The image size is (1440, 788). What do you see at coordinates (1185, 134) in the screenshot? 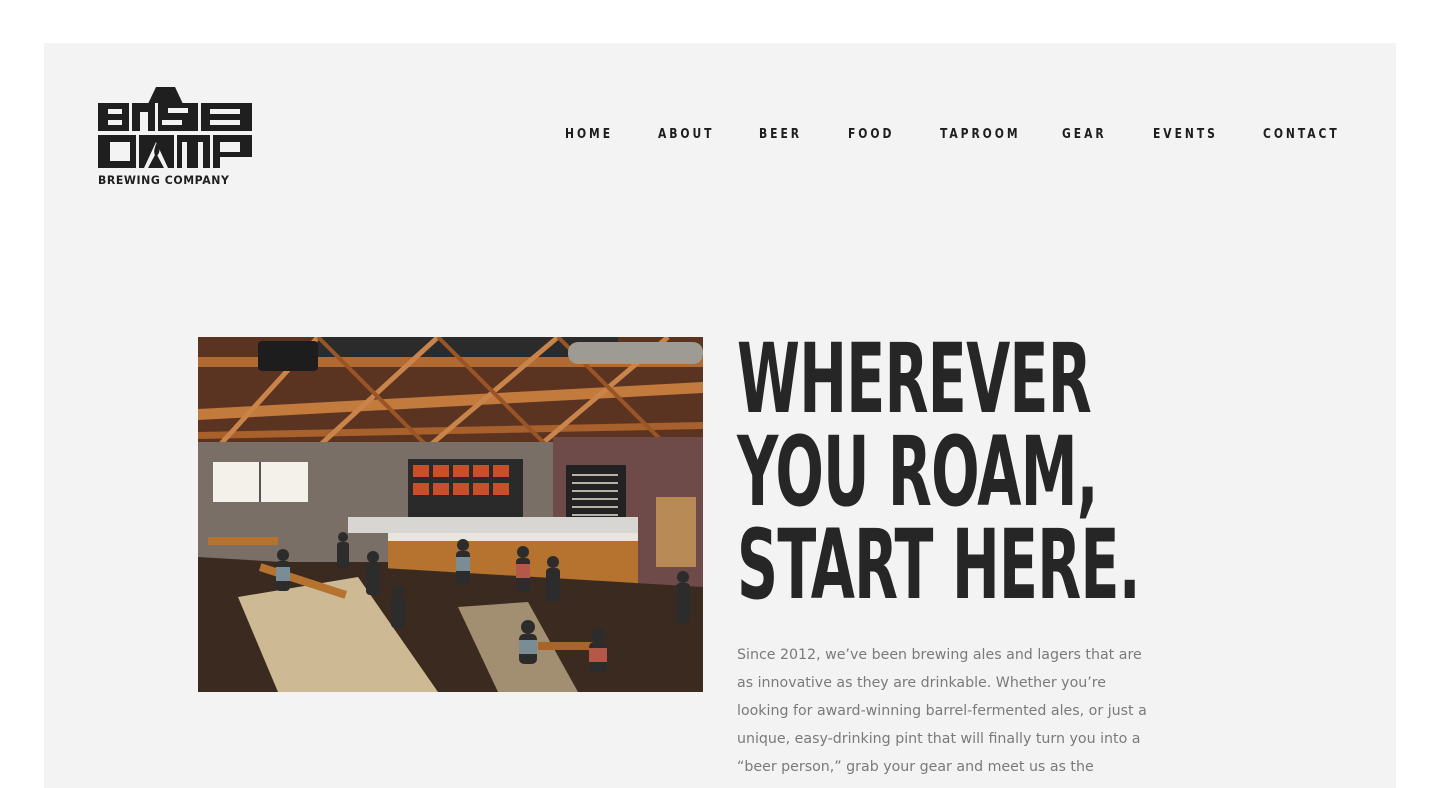
I see `nav-item-events: EVENTS` at bounding box center [1185, 134].